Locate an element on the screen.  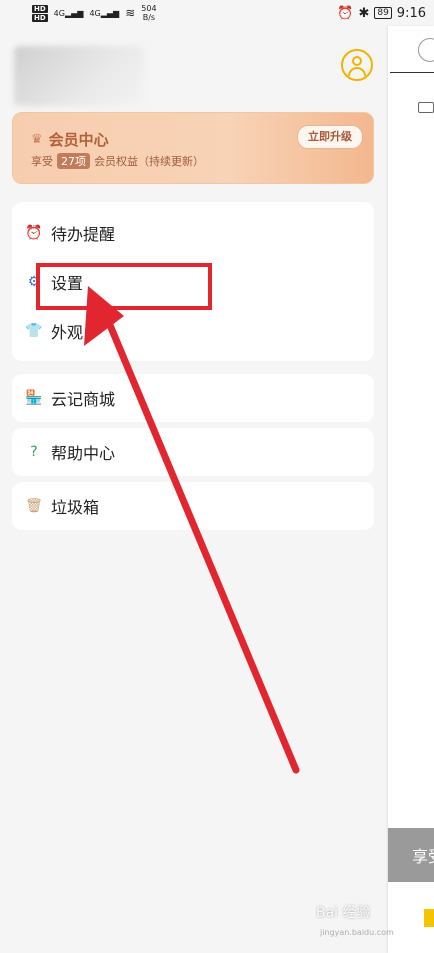
watermark-url: jingyan.baidu.com is located at coordinates (357, 932).